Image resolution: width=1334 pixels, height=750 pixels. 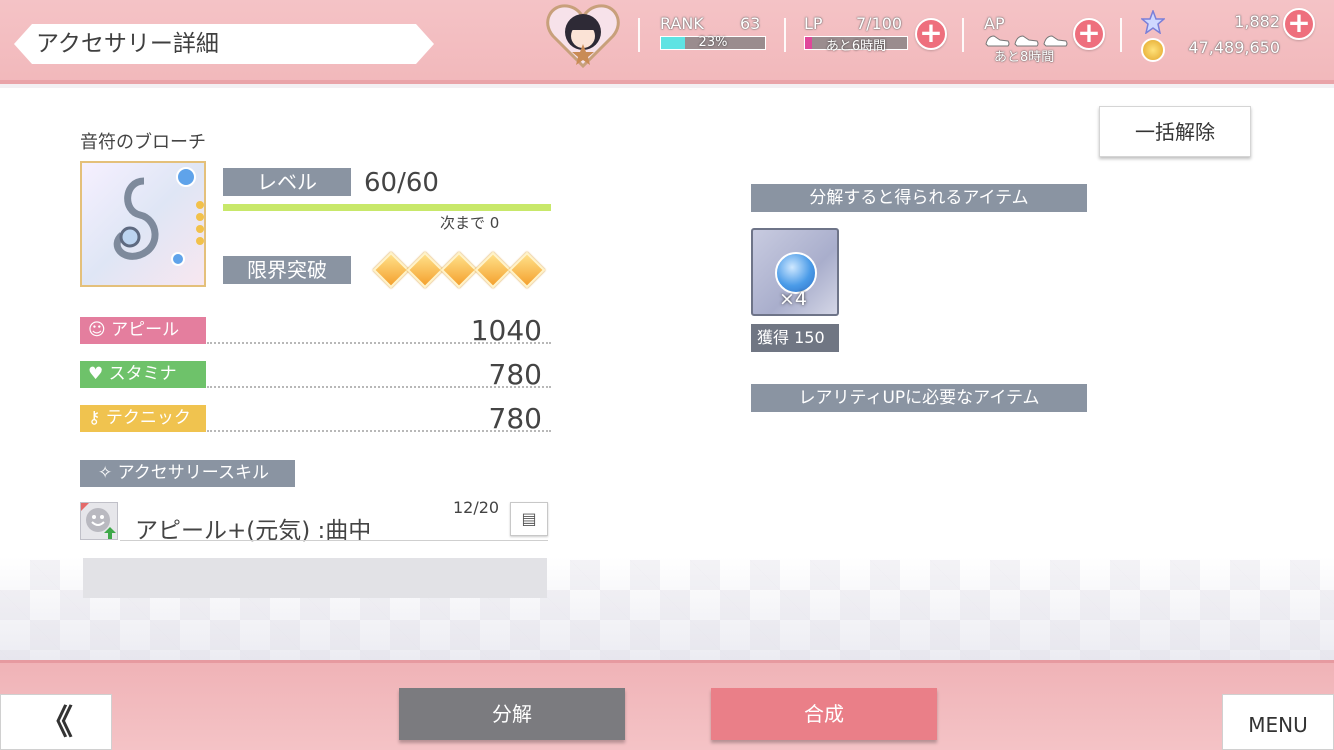 I want to click on double-chevron-left-icon: 《, so click(x=56, y=723).